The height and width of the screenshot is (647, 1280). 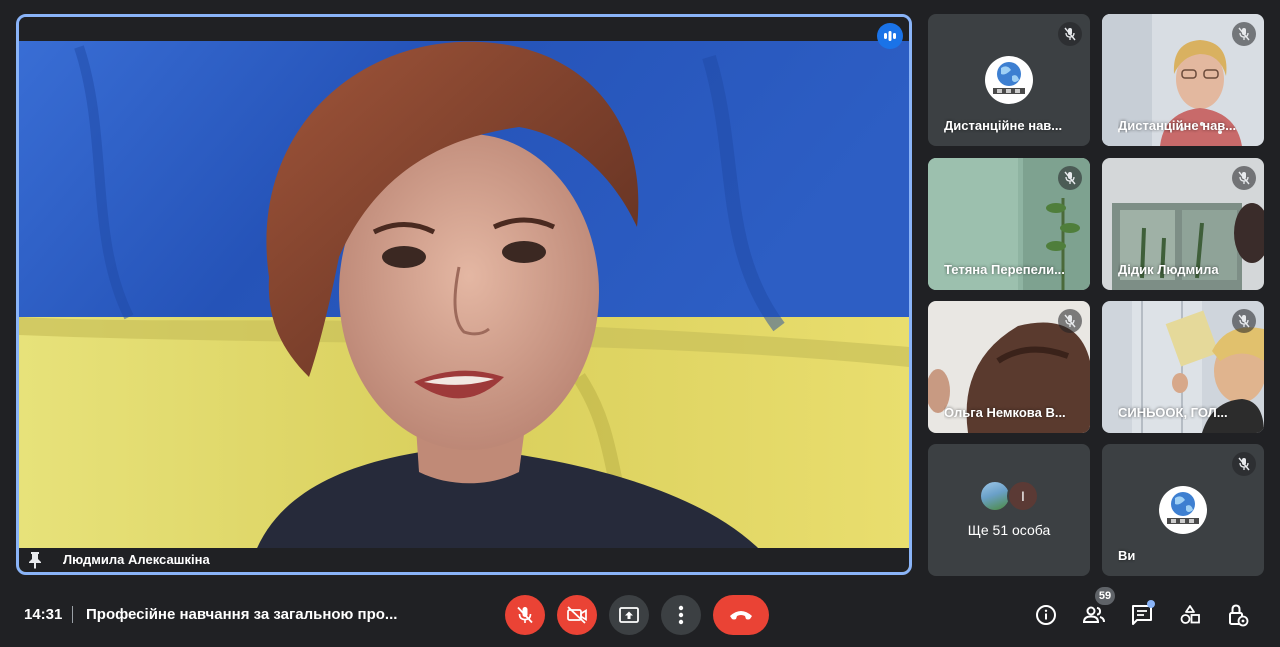 I want to click on more-participants-tile: І Ще 51 особа, so click(x=1009, y=510).